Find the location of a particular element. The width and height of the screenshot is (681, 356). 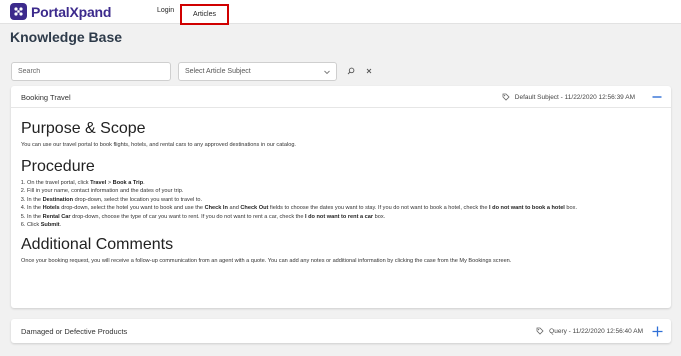

article-title: Damaged or Defective Products is located at coordinates (74, 331).